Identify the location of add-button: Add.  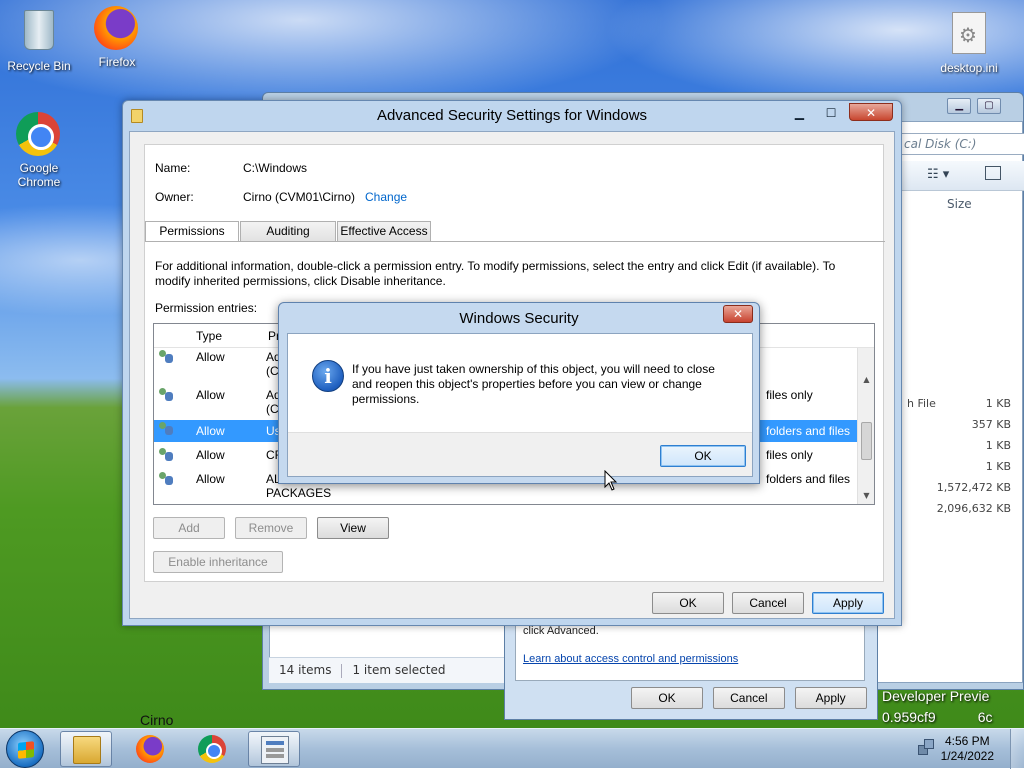
(189, 528).